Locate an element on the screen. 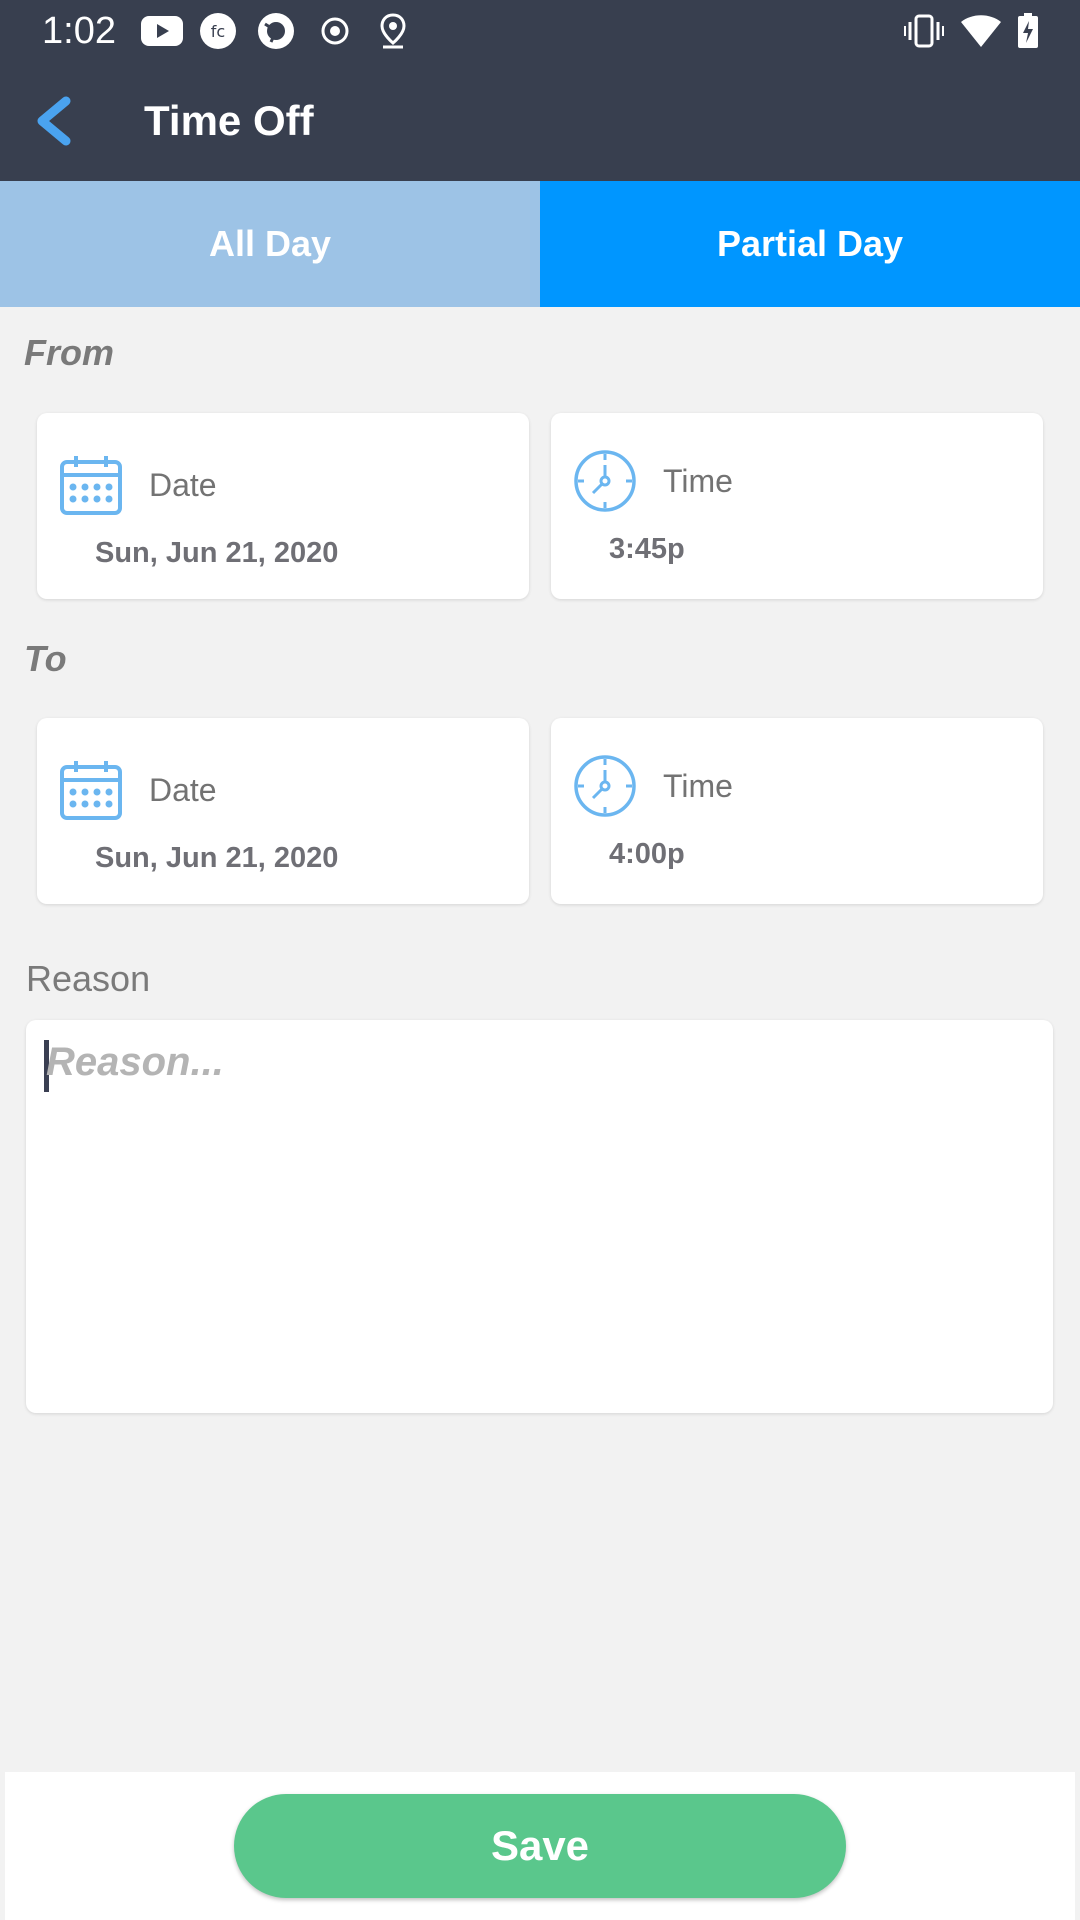 This screenshot has width=1080, height=1920. to-time-picker: Time 4:00p is located at coordinates (797, 811).